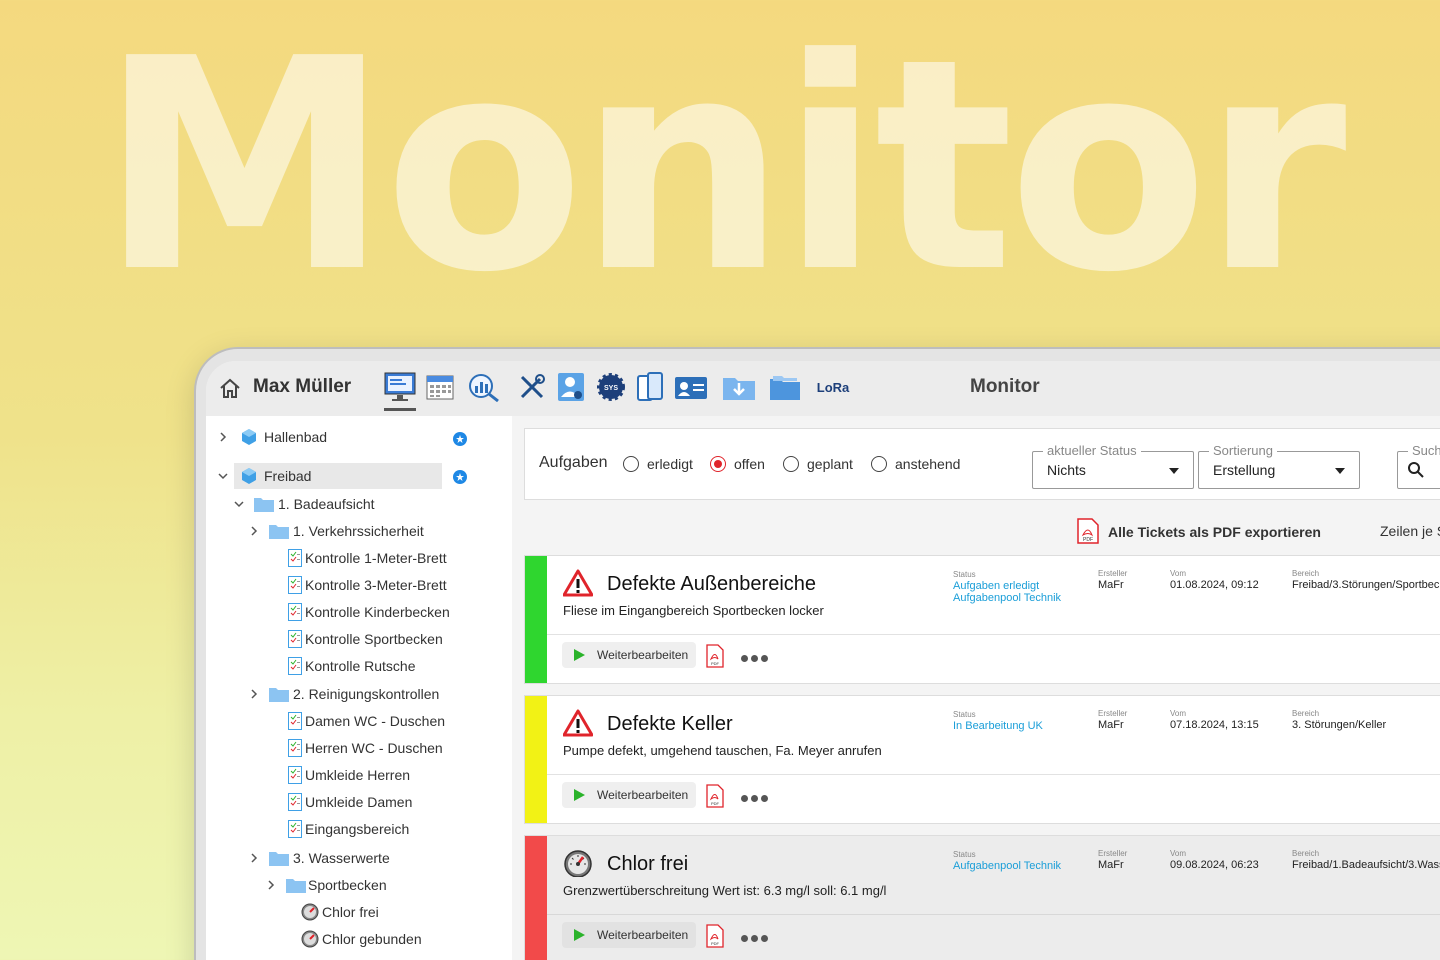 Image resolution: width=1440 pixels, height=960 pixels. I want to click on analytics-icon, so click(484, 387).